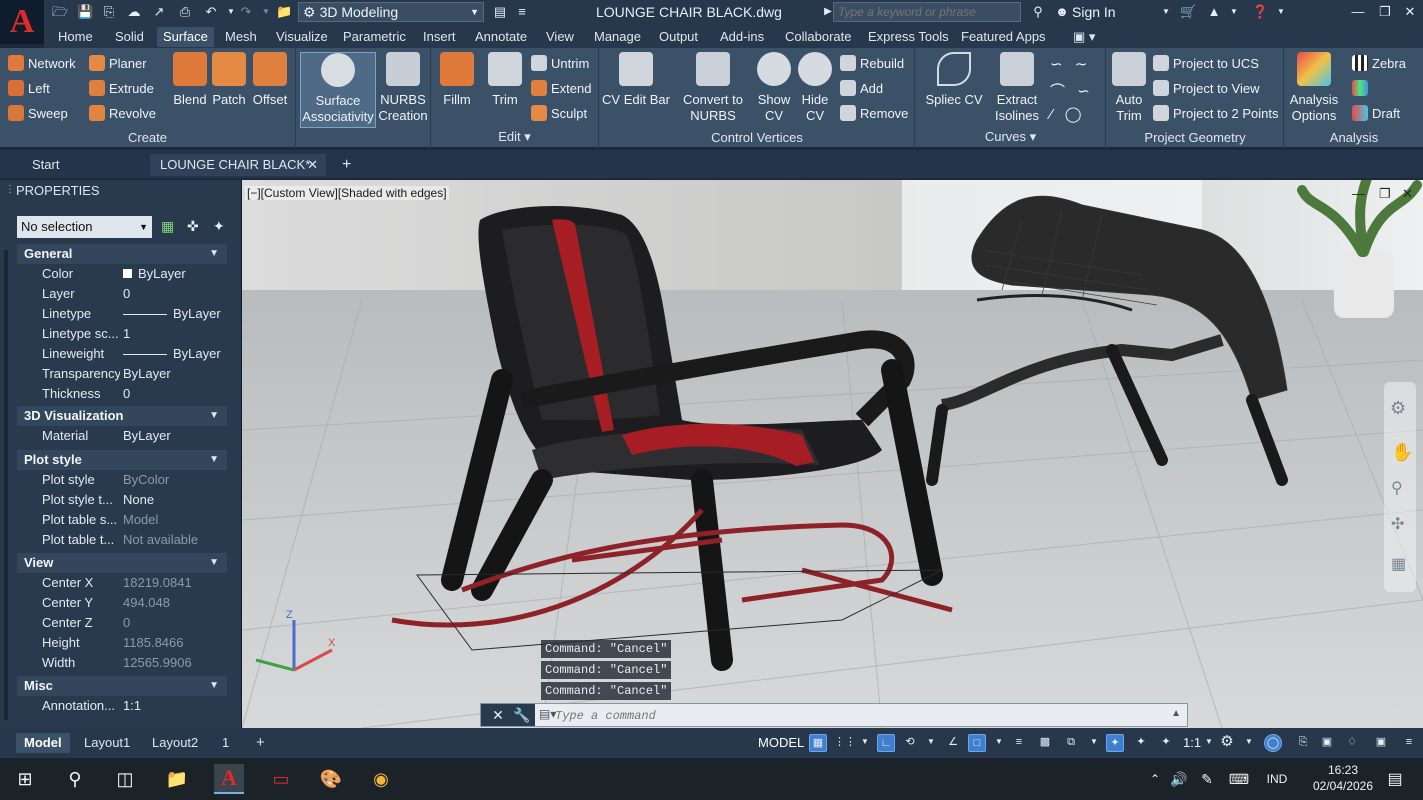 Image resolution: width=1423 pixels, height=800 pixels. What do you see at coordinates (1227, 743) in the screenshot?
I see `workspace-gear-icon: ⚙` at bounding box center [1227, 743].